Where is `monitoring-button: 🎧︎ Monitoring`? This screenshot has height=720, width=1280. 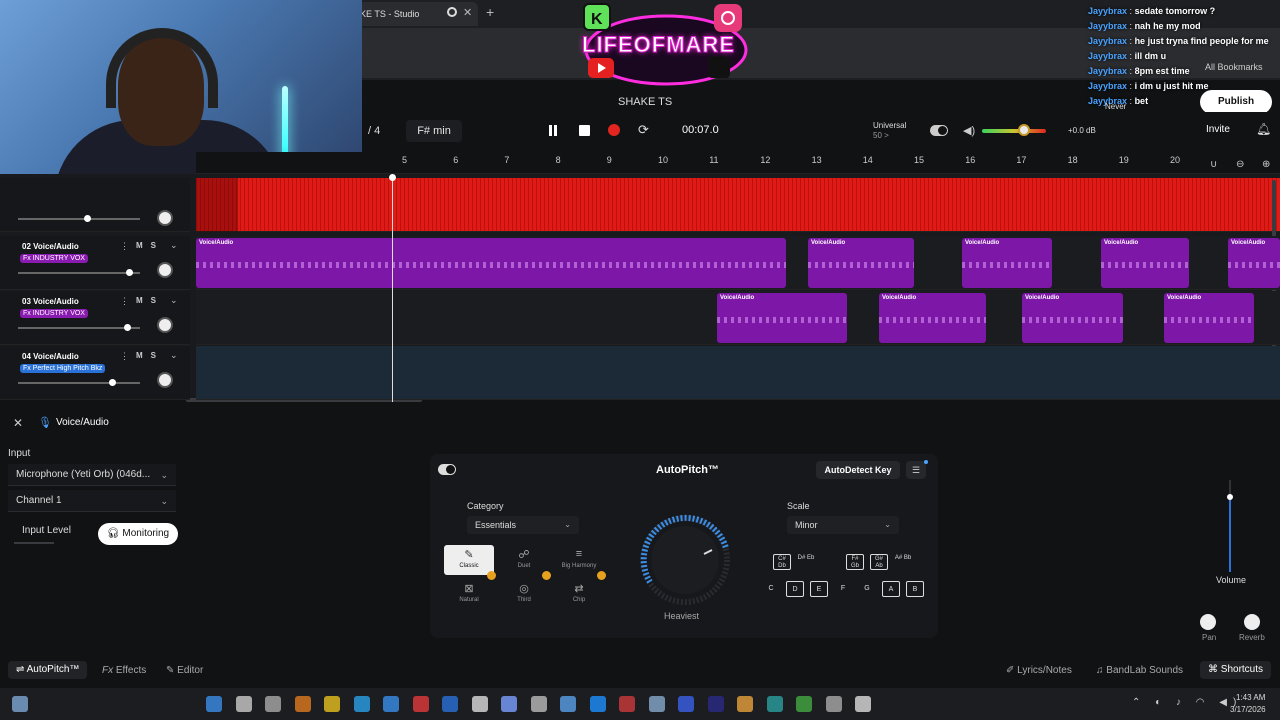
monitoring-button: 🎧︎ Monitoring is located at coordinates (138, 534).